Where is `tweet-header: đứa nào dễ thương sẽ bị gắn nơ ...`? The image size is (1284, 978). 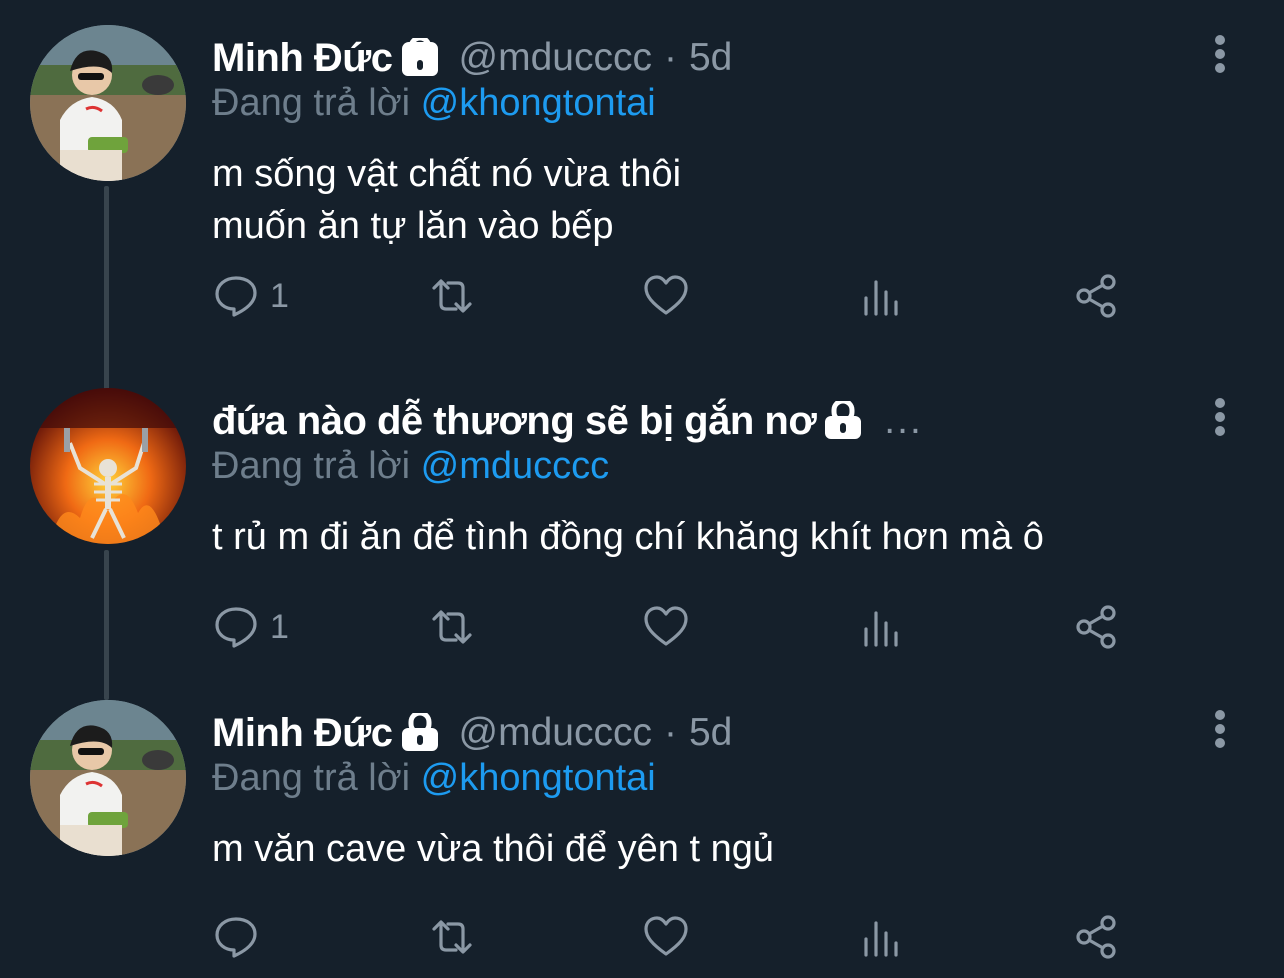 tweet-header: đứa nào dễ thương sẽ bị gắn nơ ... is located at coordinates (567, 421).